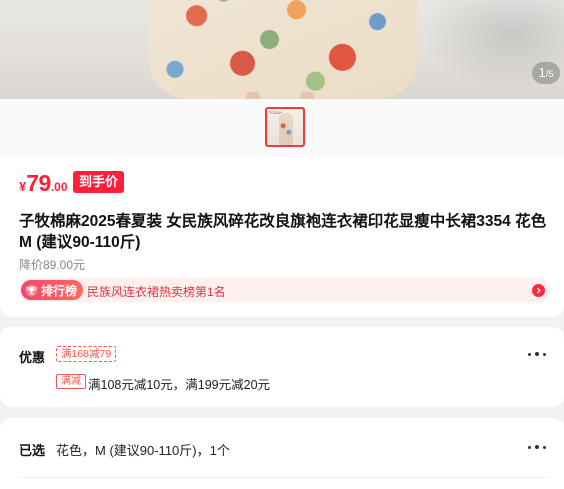 The height and width of the screenshot is (489, 564). Describe the element at coordinates (284, 477) in the screenshot. I see `divider` at that location.